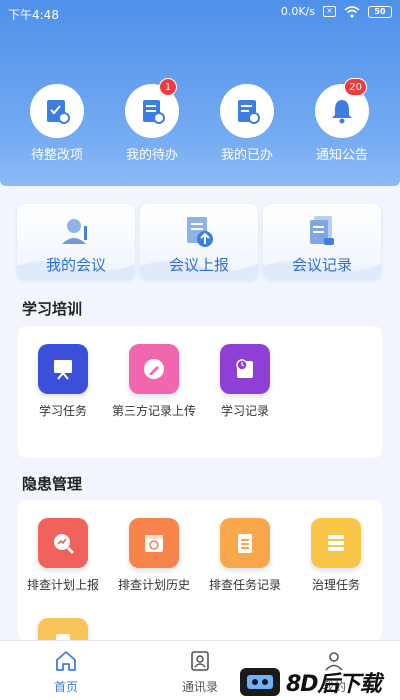 The image size is (400, 700). What do you see at coordinates (154, 543) in the screenshot?
I see `calendar-history-icon` at bounding box center [154, 543].